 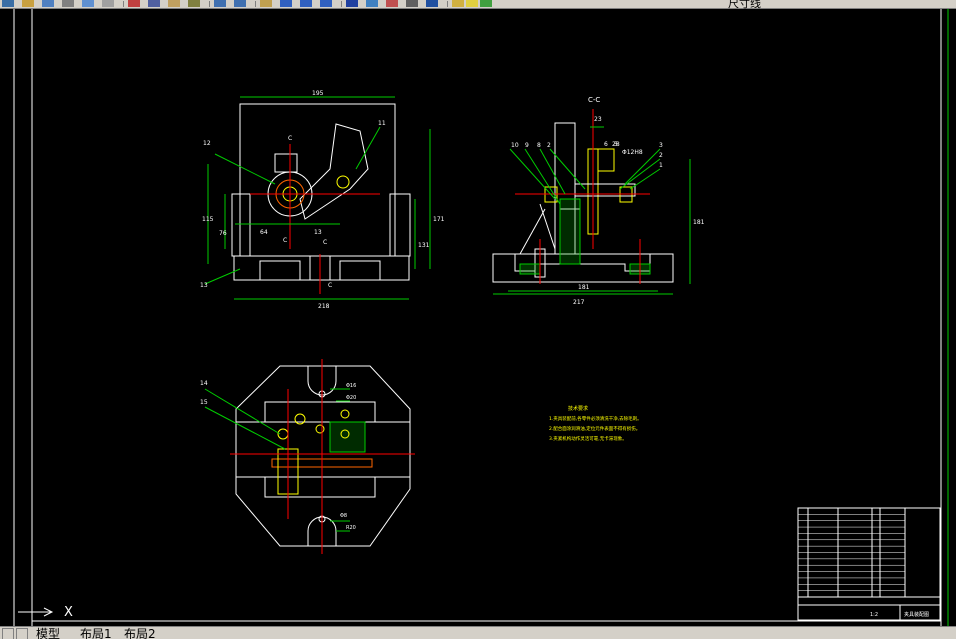 What do you see at coordinates (874, 615) in the screenshot?
I see `title-block-scale: 1:2` at bounding box center [874, 615].